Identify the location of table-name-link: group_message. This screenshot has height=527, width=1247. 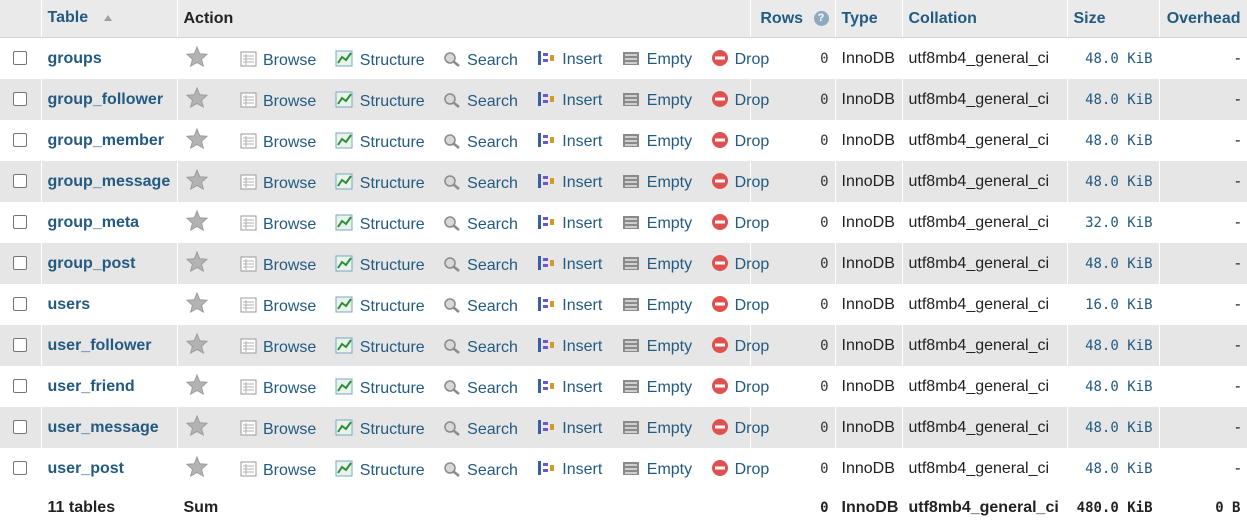
(109, 181).